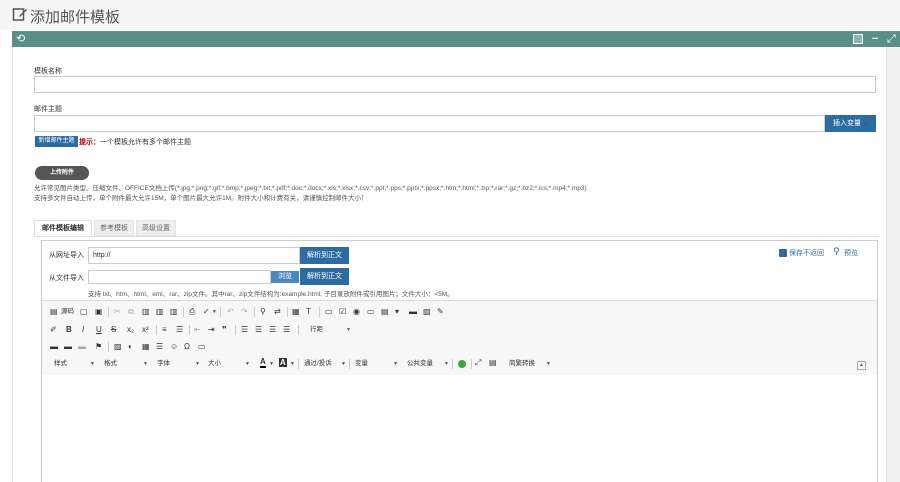  I want to click on flag-icon: ⚑, so click(98, 347).